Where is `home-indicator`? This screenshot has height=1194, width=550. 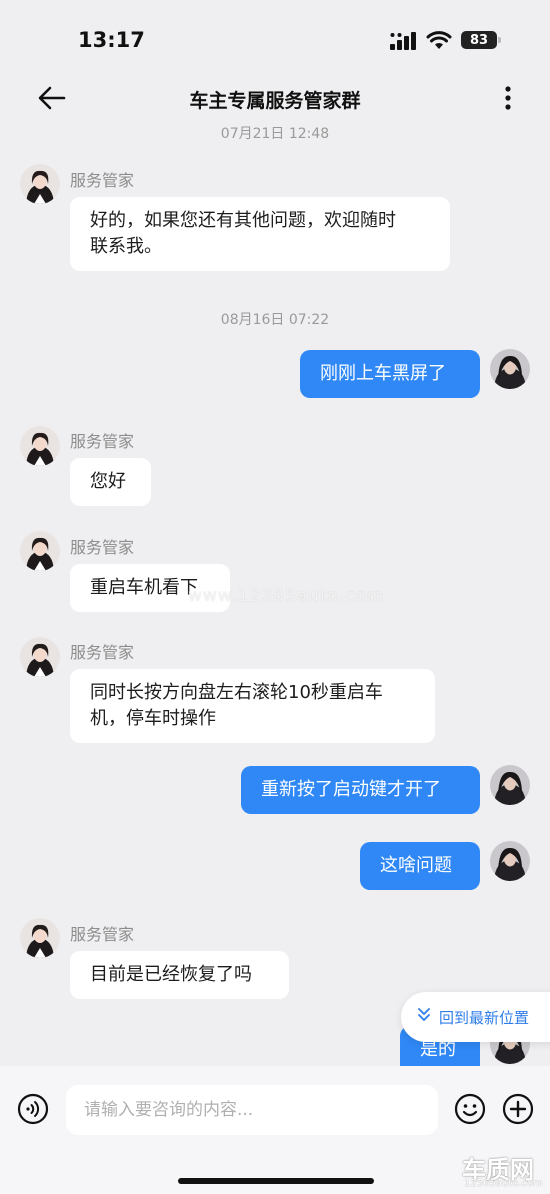 home-indicator is located at coordinates (276, 1181).